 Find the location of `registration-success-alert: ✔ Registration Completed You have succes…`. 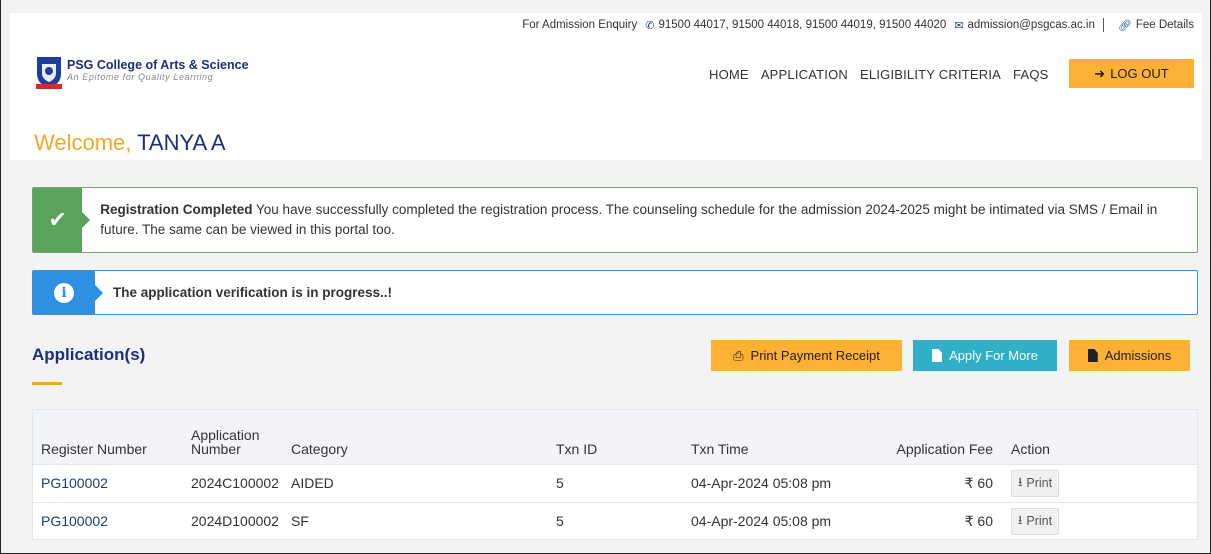

registration-success-alert: ✔ Registration Completed You have succes… is located at coordinates (615, 220).